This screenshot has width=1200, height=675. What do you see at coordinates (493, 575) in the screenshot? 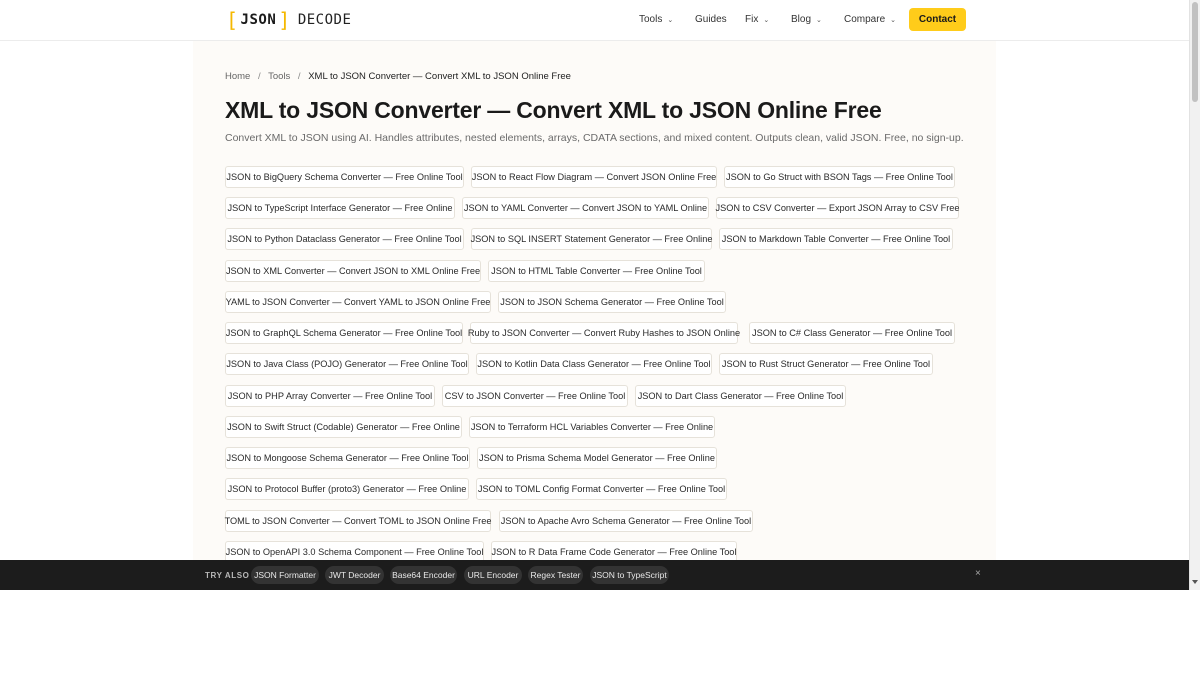
I see `try-also-pill: URL Encoder` at bounding box center [493, 575].